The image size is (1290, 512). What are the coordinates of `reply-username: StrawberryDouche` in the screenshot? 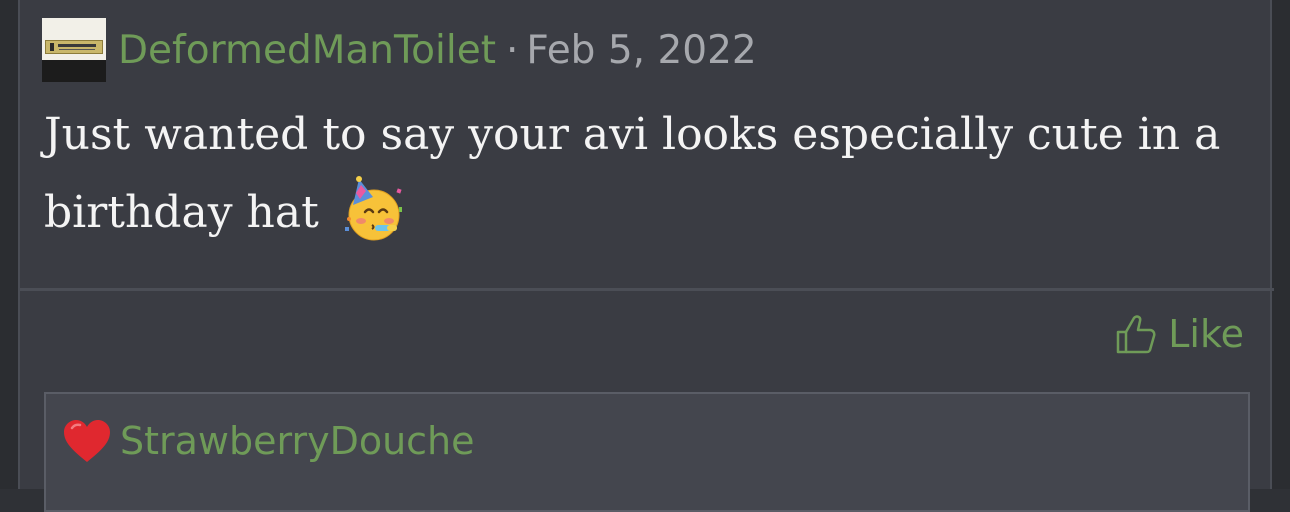 It's located at (297, 441).